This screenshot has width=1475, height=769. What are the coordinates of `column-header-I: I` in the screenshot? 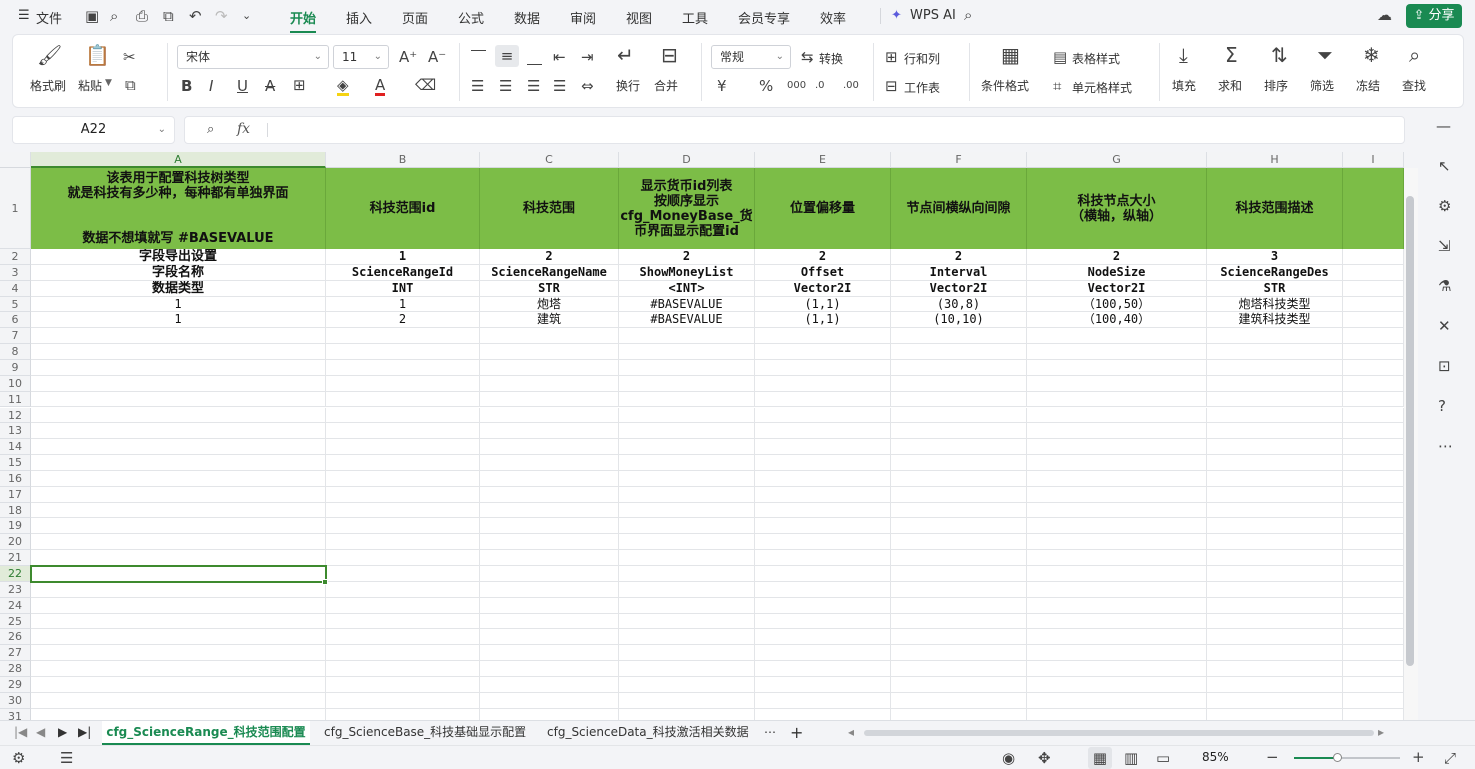 It's located at (1373, 160).